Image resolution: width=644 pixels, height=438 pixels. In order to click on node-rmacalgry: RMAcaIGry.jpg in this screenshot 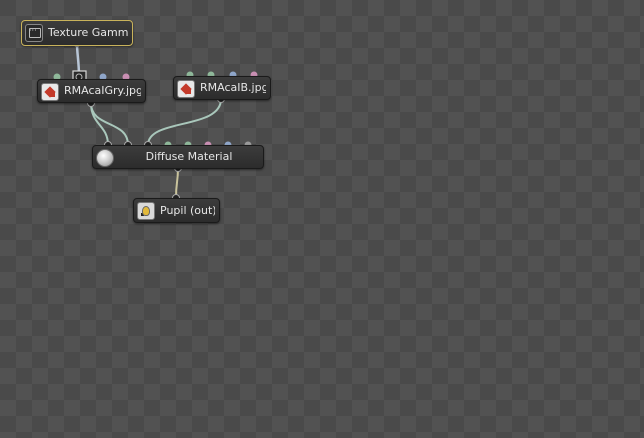, I will do `click(91, 91)`.